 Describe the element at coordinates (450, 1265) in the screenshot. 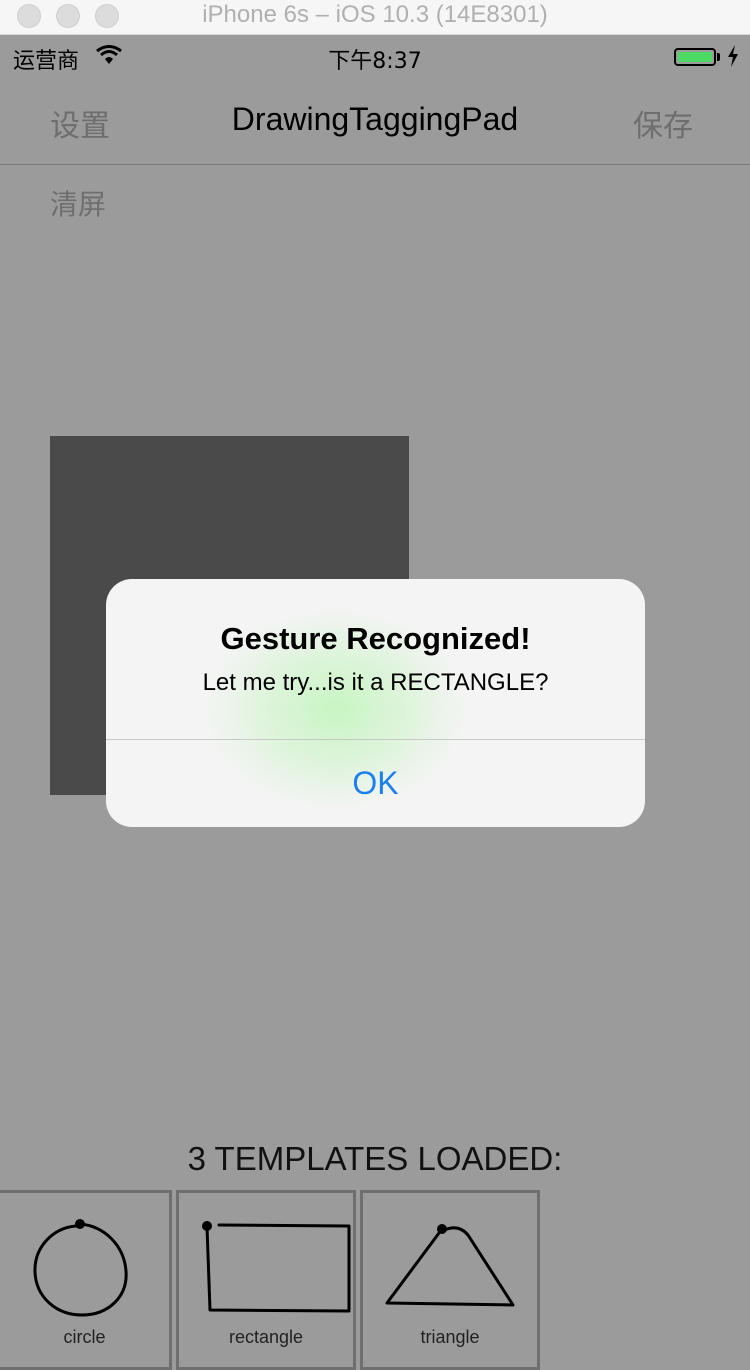

I see `triangle-gesture-icon` at that location.